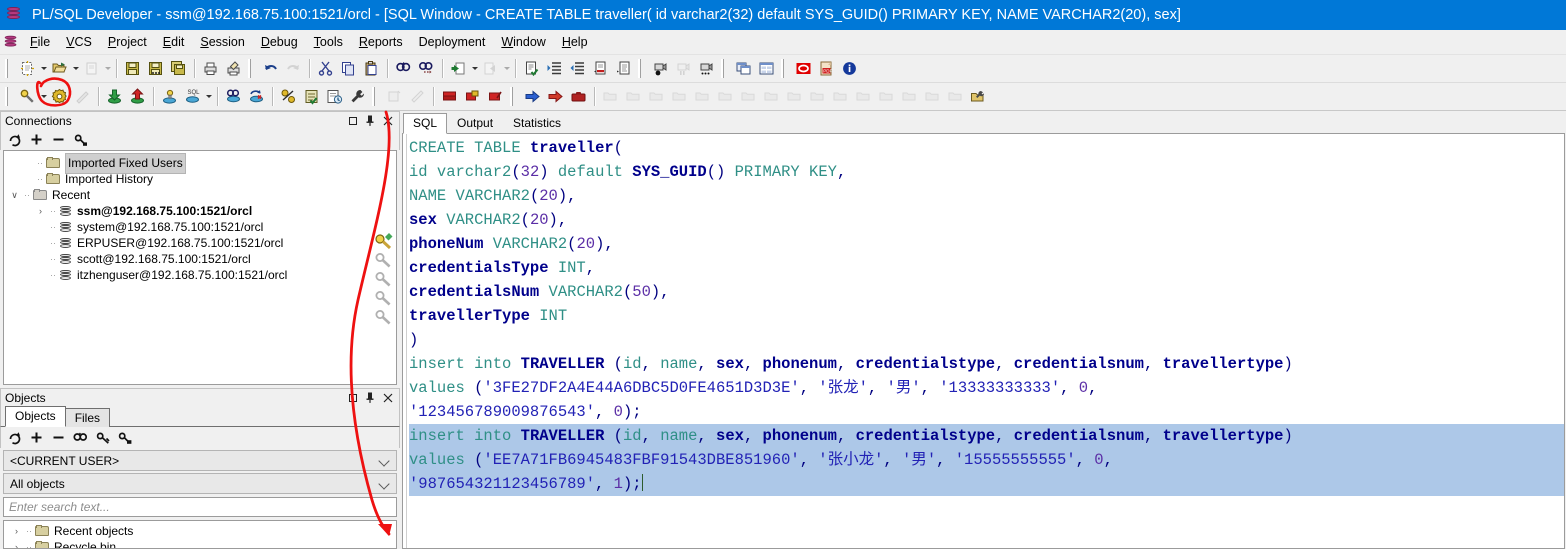 This screenshot has width=1566, height=549. I want to click on tab-files: Files, so click(87, 417).